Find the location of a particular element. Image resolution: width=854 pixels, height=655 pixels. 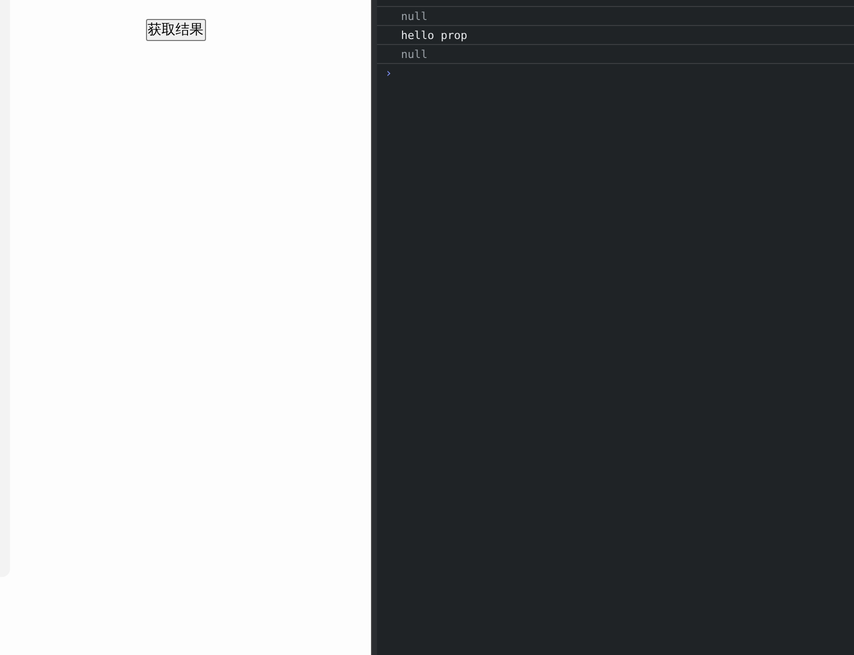

console-prompt: › is located at coordinates (615, 73).